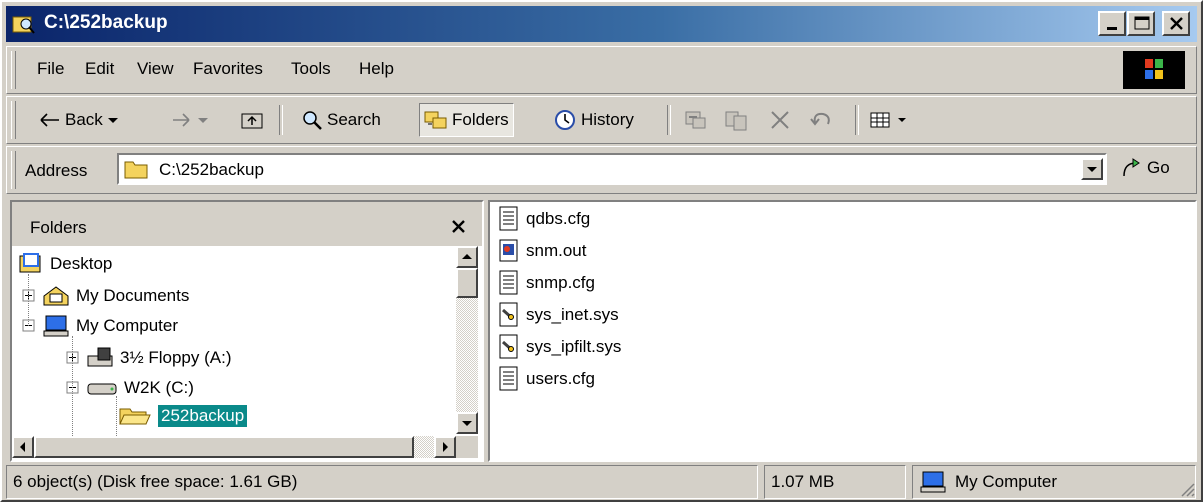  I want to click on system-file-icon, so click(508, 346).